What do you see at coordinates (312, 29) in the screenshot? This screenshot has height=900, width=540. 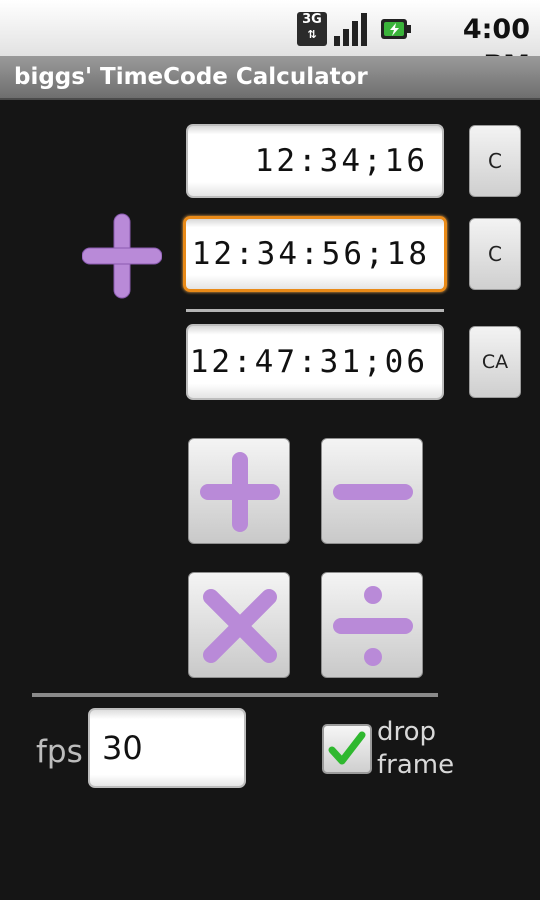 I see `3g-data-icon: 3G ⇅` at bounding box center [312, 29].